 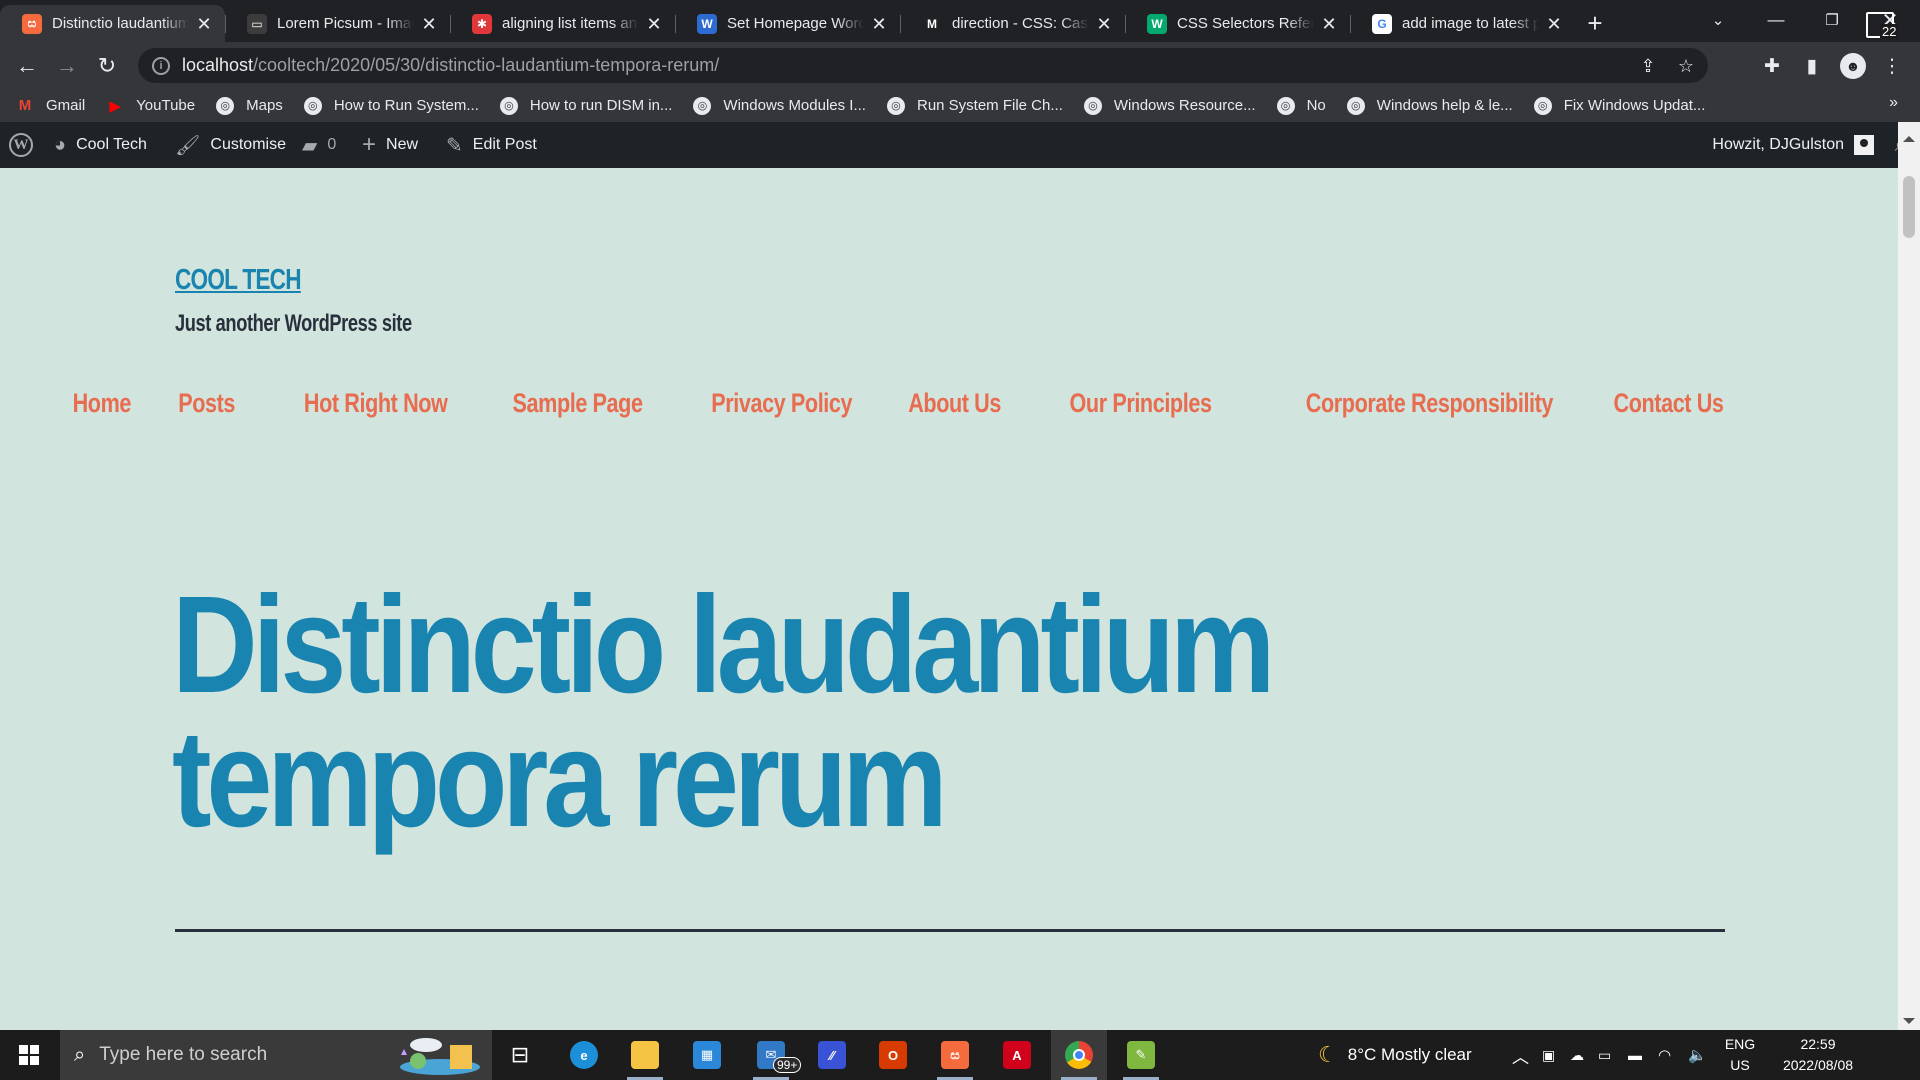 I want to click on forward-button: →, so click(x=67, y=66).